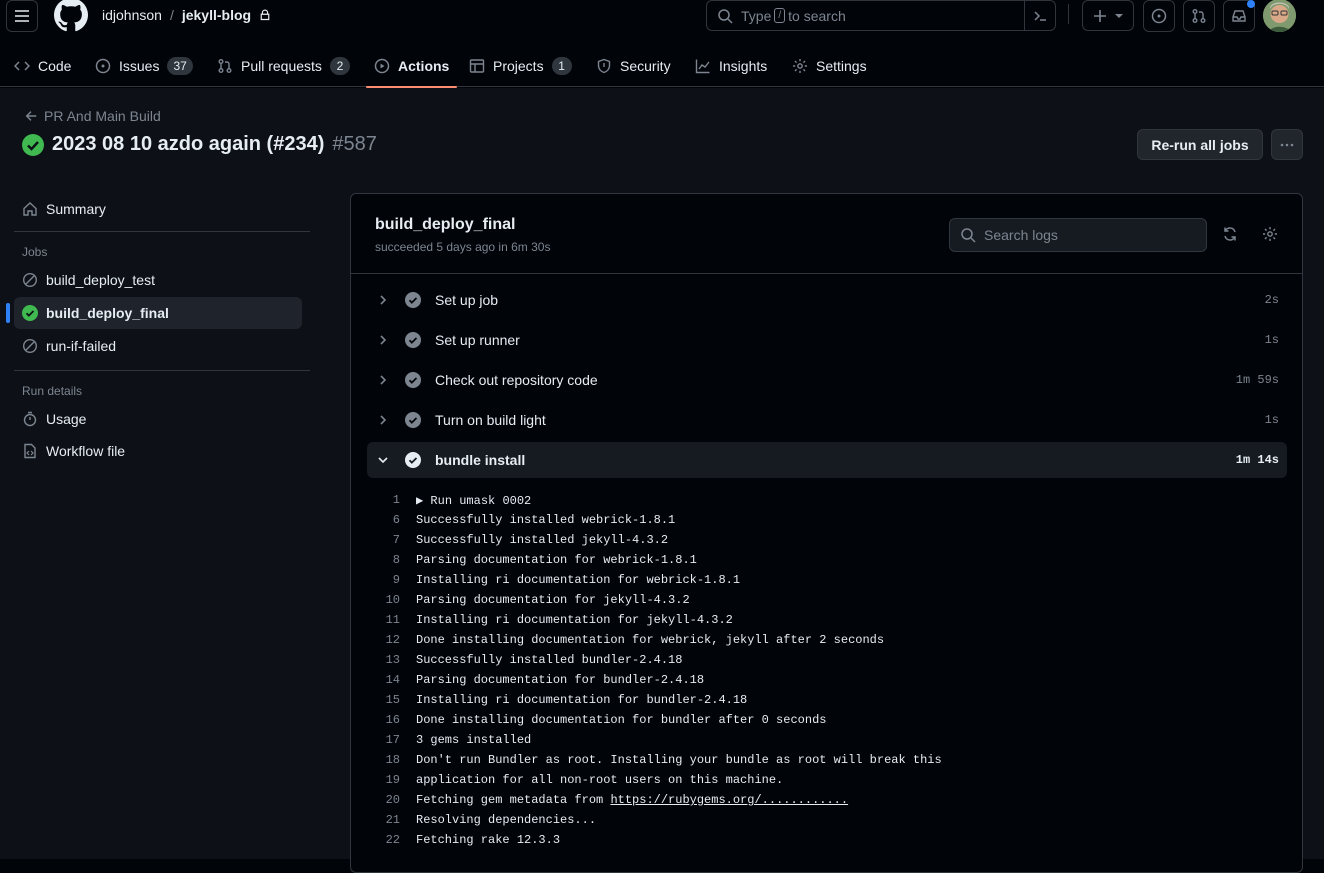  What do you see at coordinates (1084, 235) in the screenshot?
I see `search-logs-input` at bounding box center [1084, 235].